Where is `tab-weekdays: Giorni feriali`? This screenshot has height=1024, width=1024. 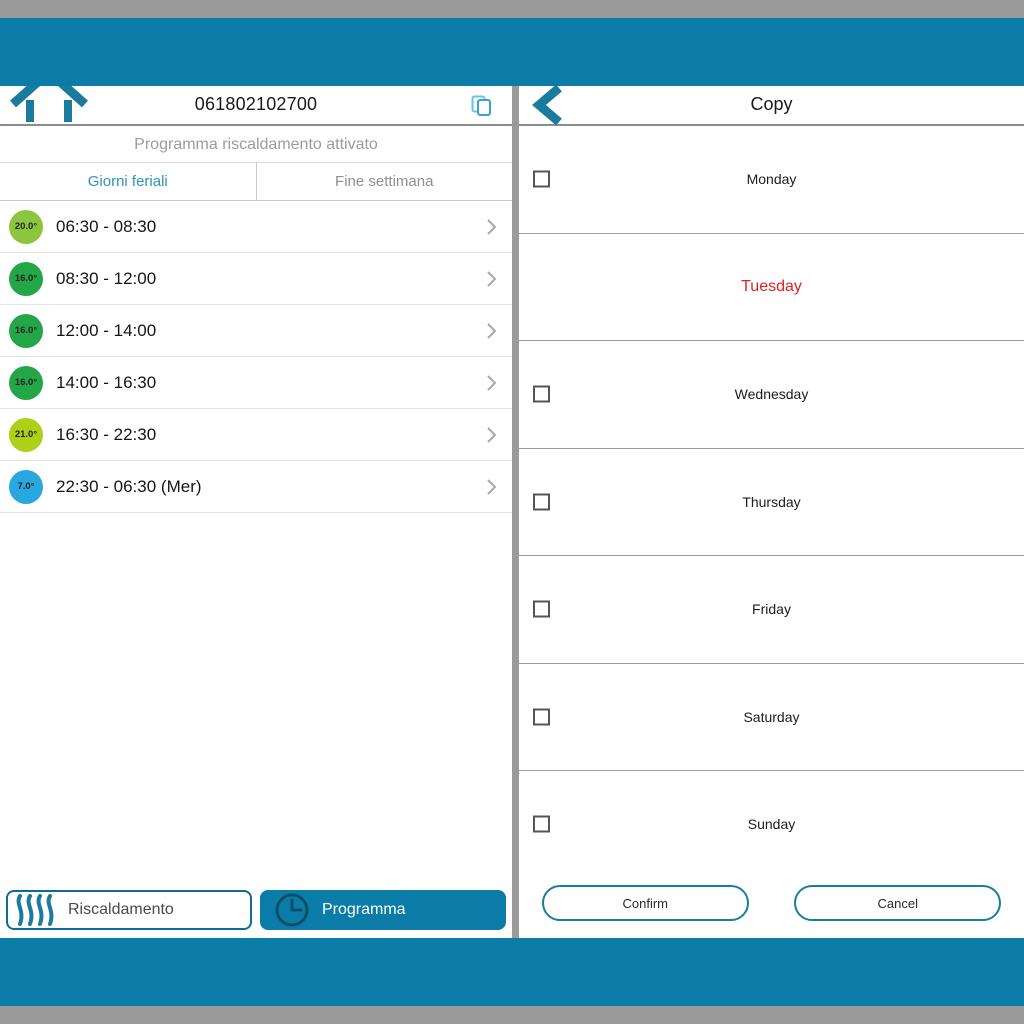
tab-weekdays: Giorni feriali is located at coordinates (128, 181).